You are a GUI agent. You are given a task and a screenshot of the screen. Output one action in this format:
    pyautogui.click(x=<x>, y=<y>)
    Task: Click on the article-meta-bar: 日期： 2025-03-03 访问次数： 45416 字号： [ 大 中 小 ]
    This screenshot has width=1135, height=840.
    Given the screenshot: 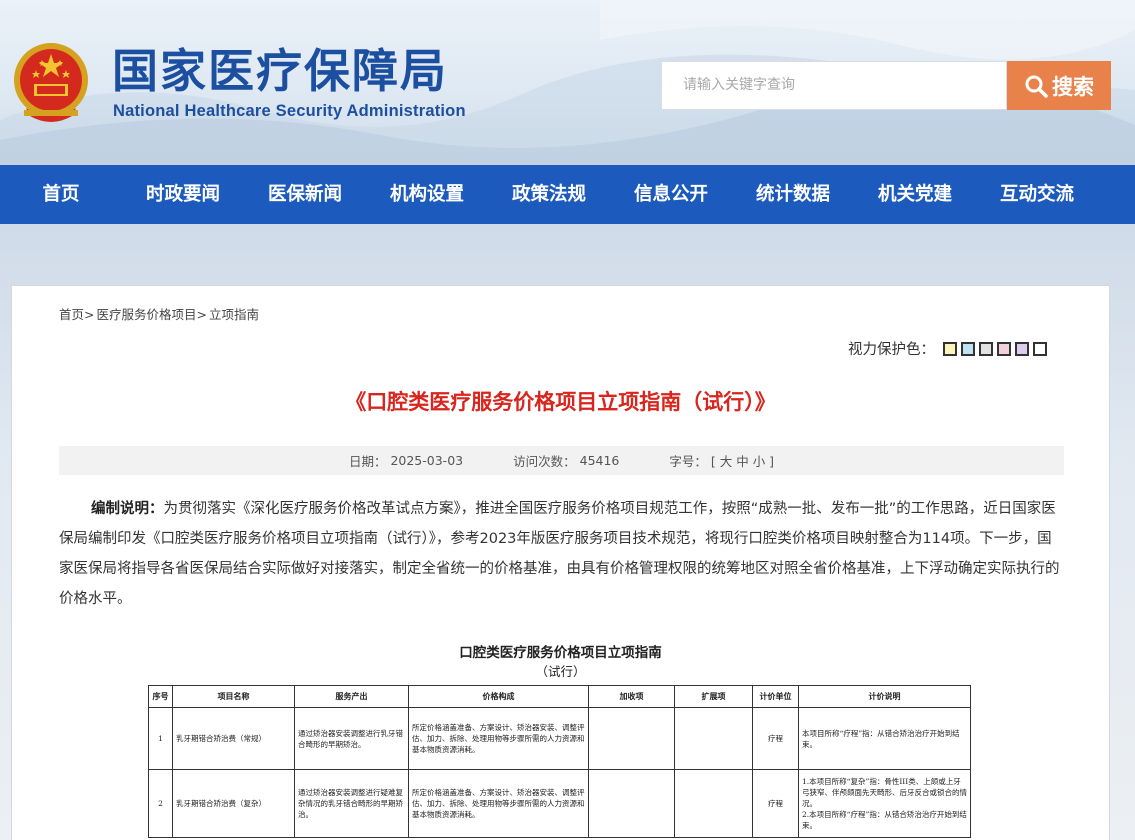 What is the action you would take?
    pyautogui.click(x=561, y=460)
    